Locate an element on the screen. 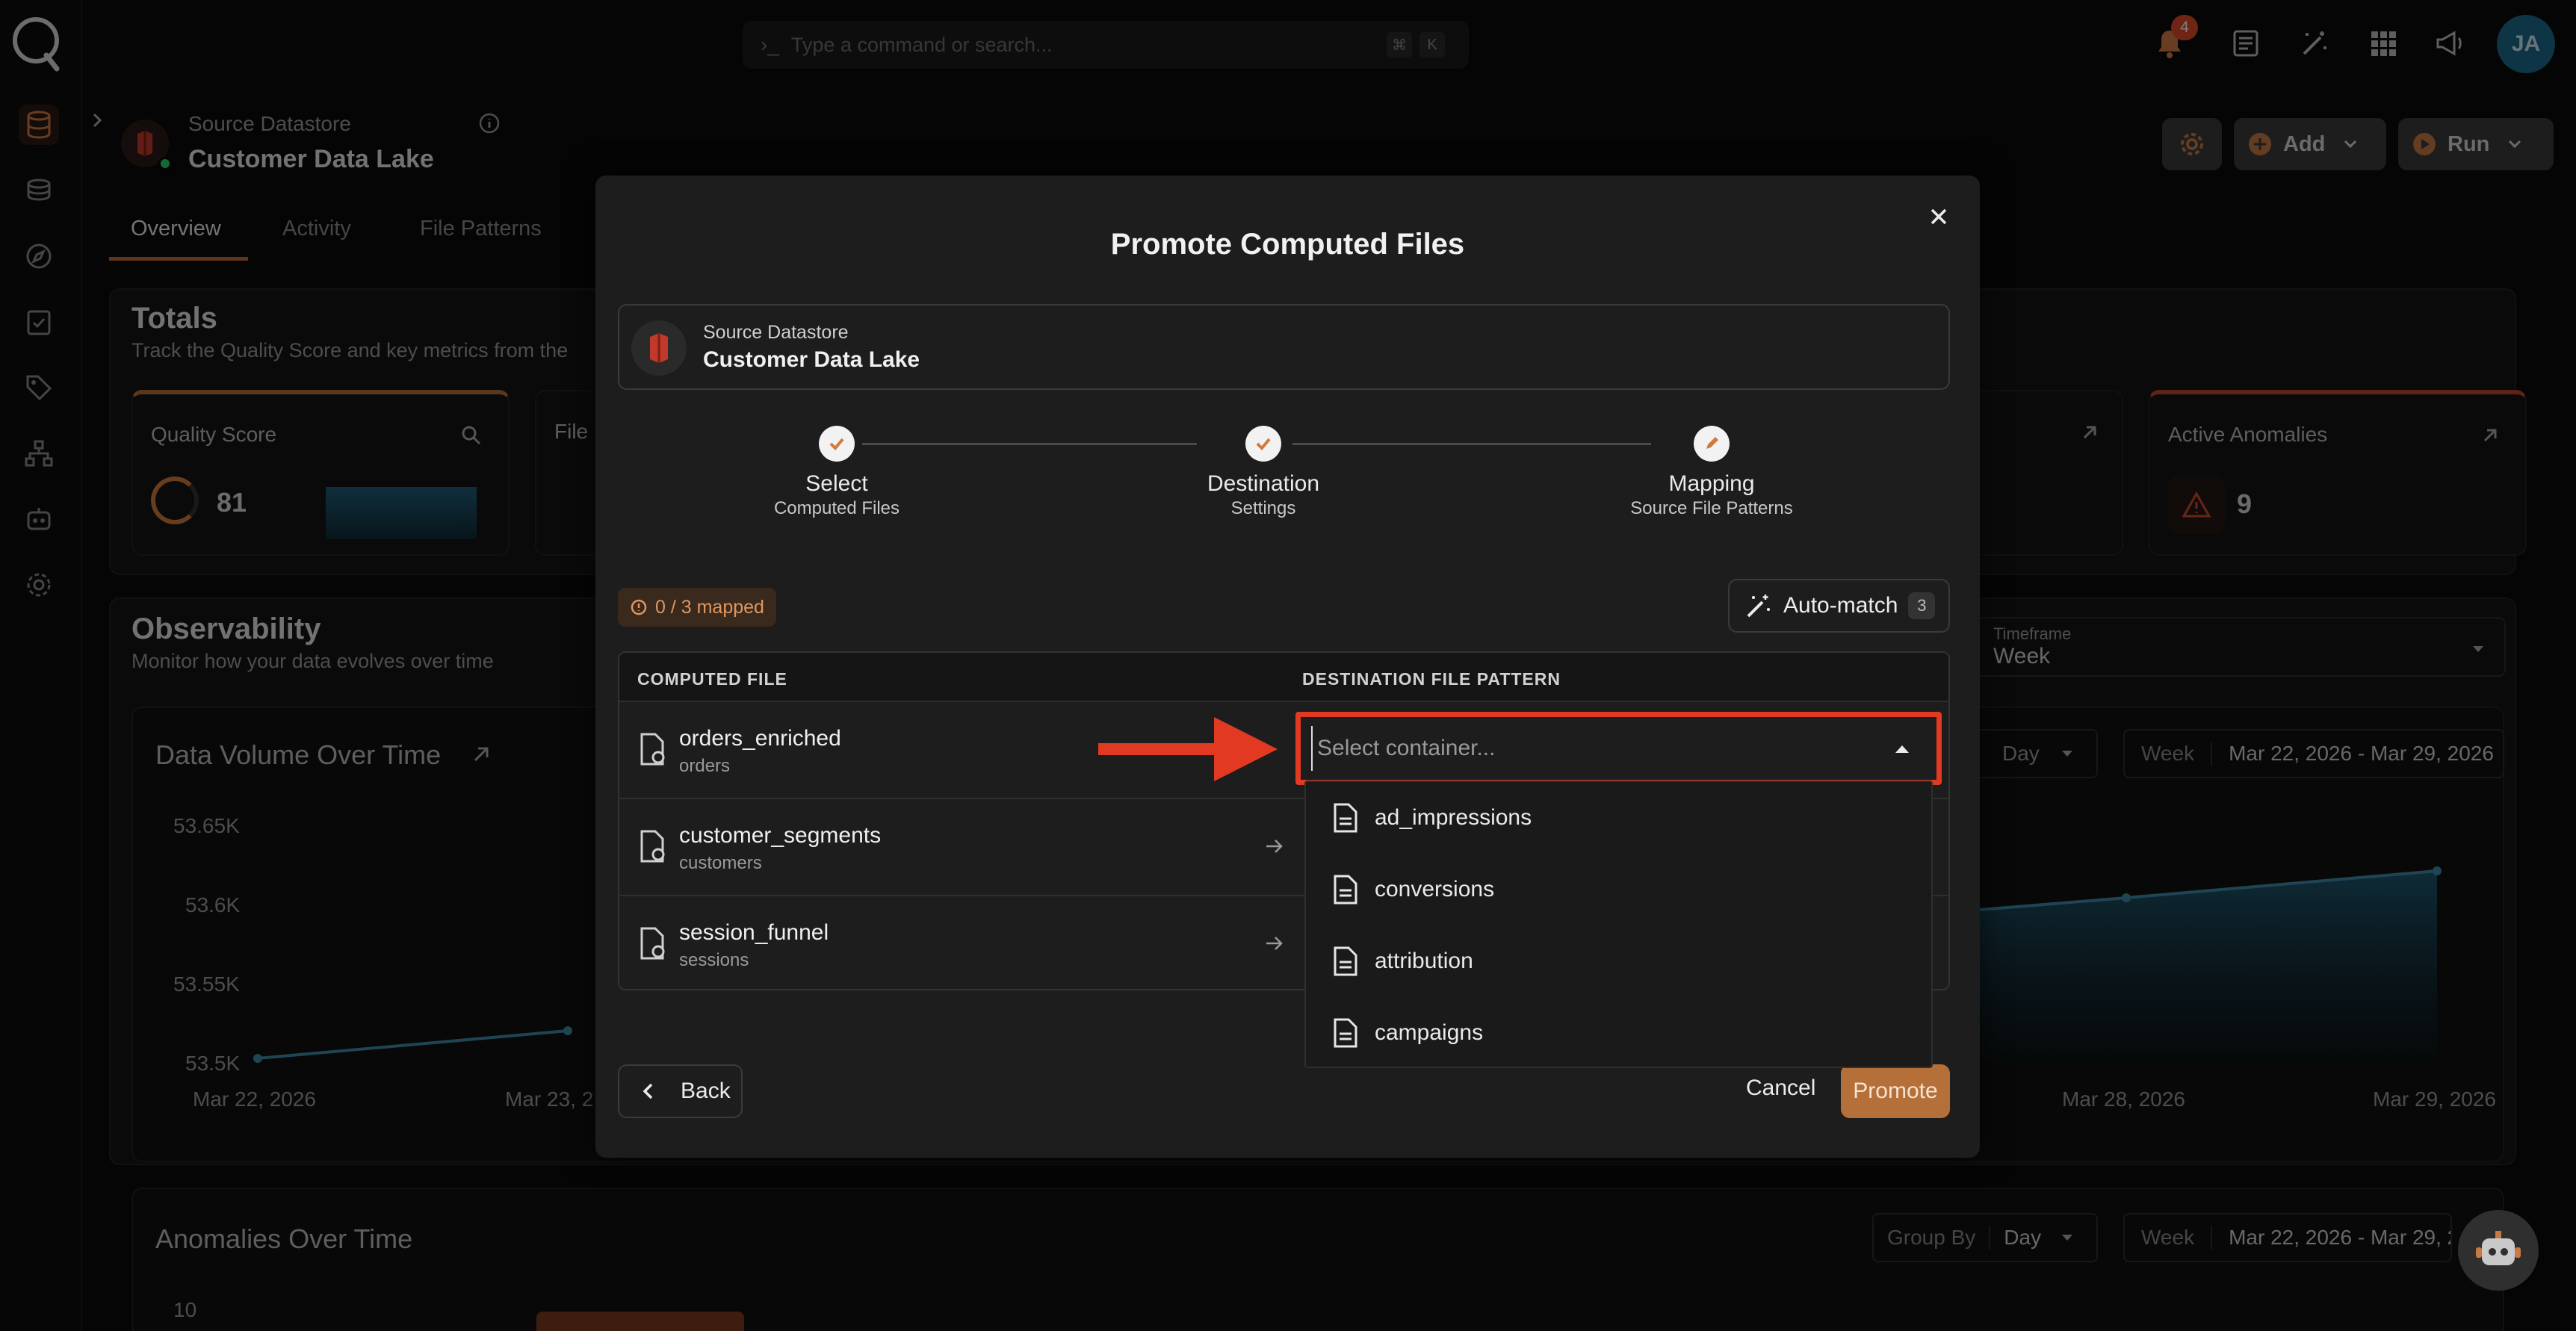 This screenshot has width=2576, height=1331. source-datastore-box: Source Datastore Customer Data Lake is located at coordinates (1284, 347).